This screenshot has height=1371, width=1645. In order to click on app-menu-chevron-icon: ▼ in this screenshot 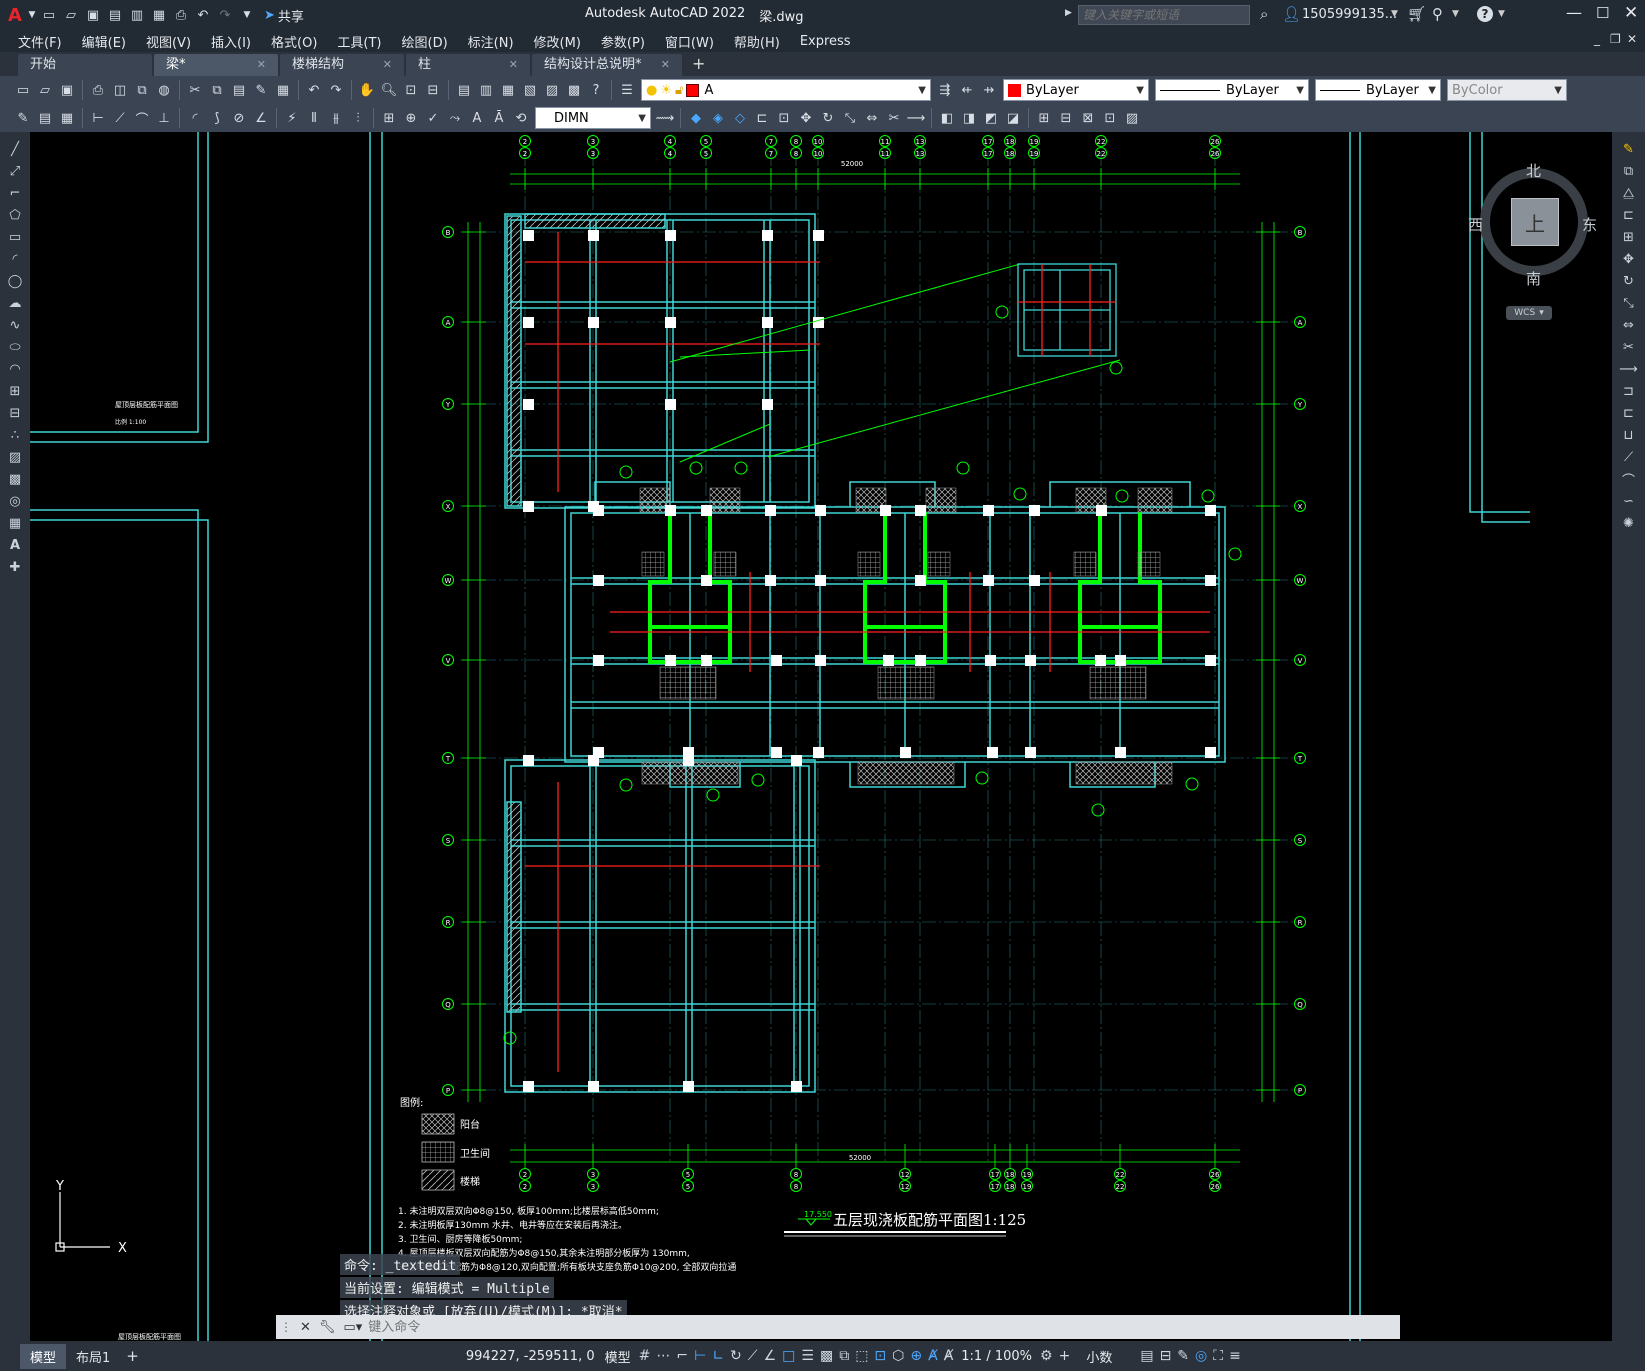, I will do `click(32, 15)`.